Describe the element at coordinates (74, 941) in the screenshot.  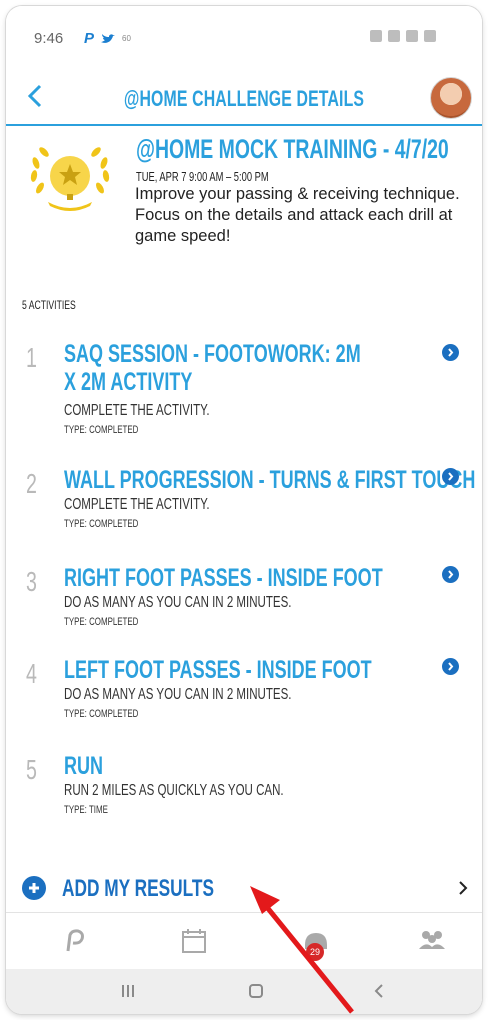
I see `app-logo-icon` at that location.